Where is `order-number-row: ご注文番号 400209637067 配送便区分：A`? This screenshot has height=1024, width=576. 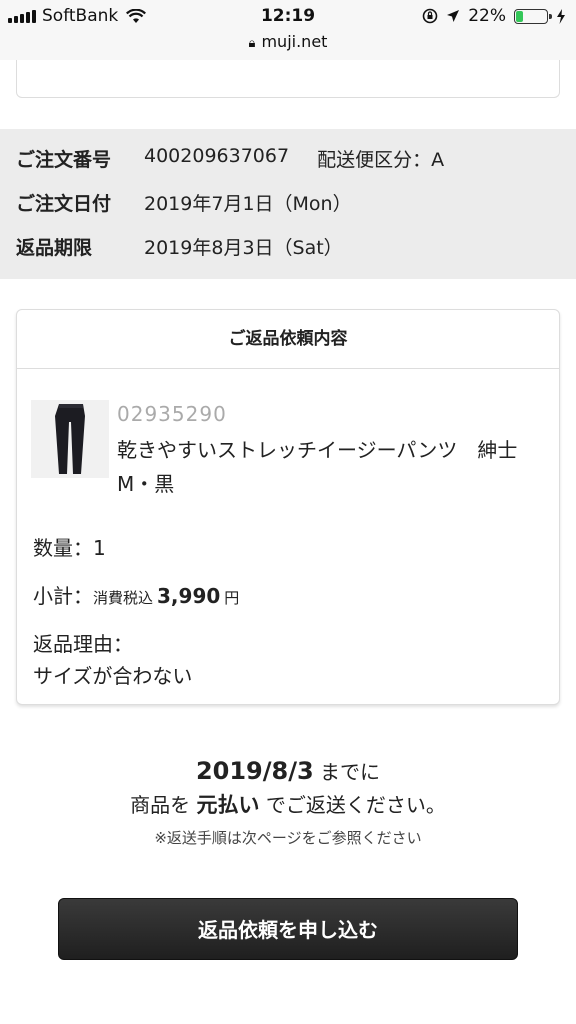 order-number-row: ご注文番号 400209637067 配送便区分：A is located at coordinates (230, 158).